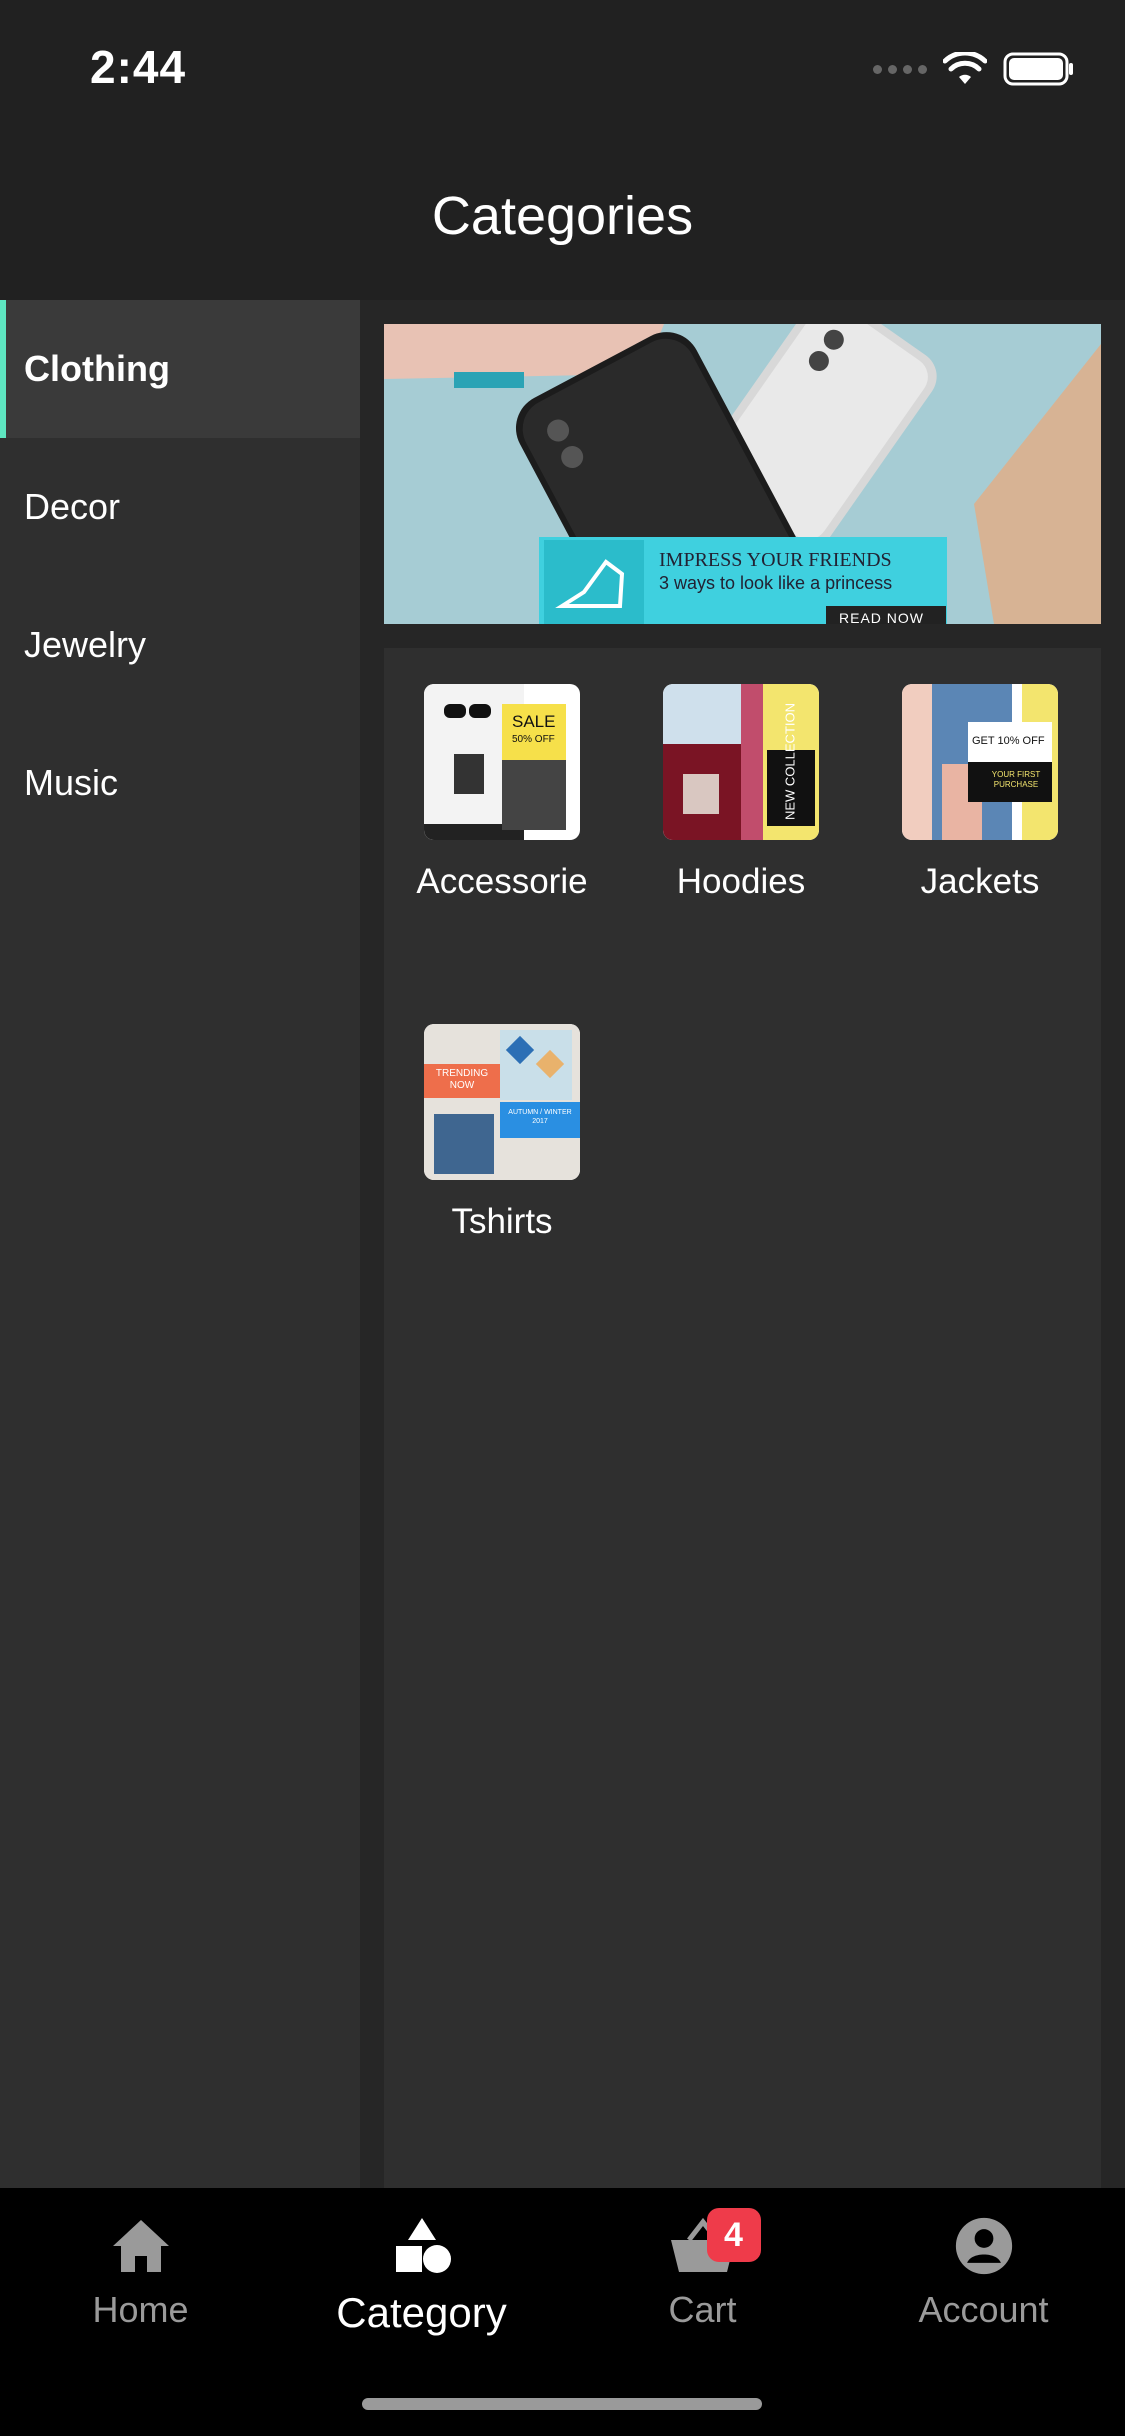 This screenshot has width=1125, height=2436. I want to click on tab-account-label: Account, so click(983, 2309).